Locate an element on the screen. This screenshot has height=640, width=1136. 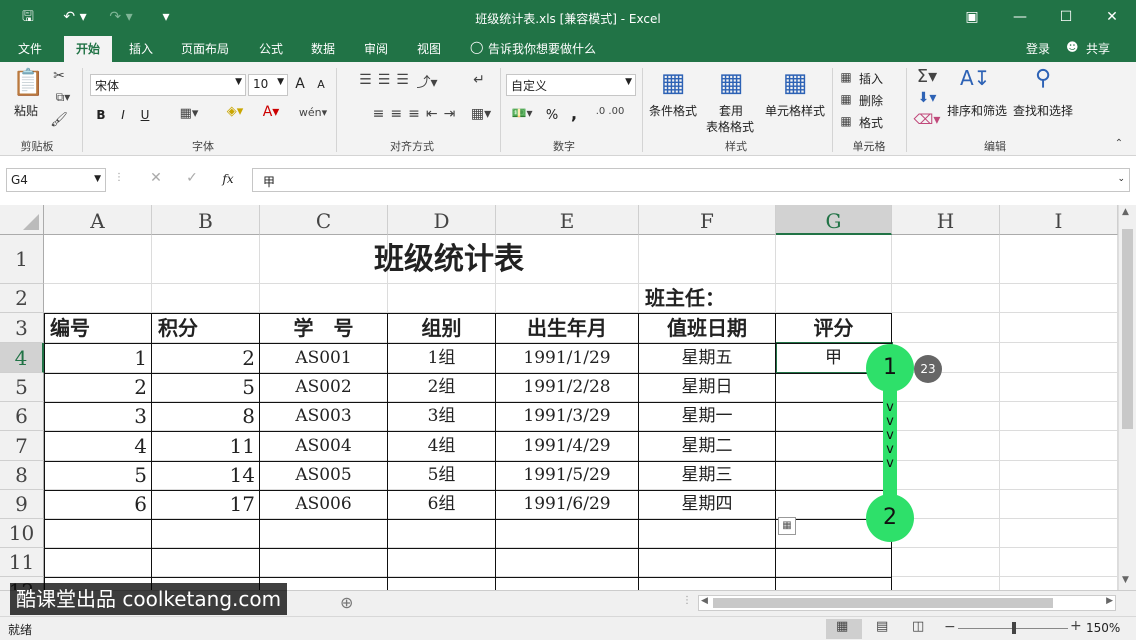
scroll-right-icon: ▶ is located at coordinates (1109, 601).